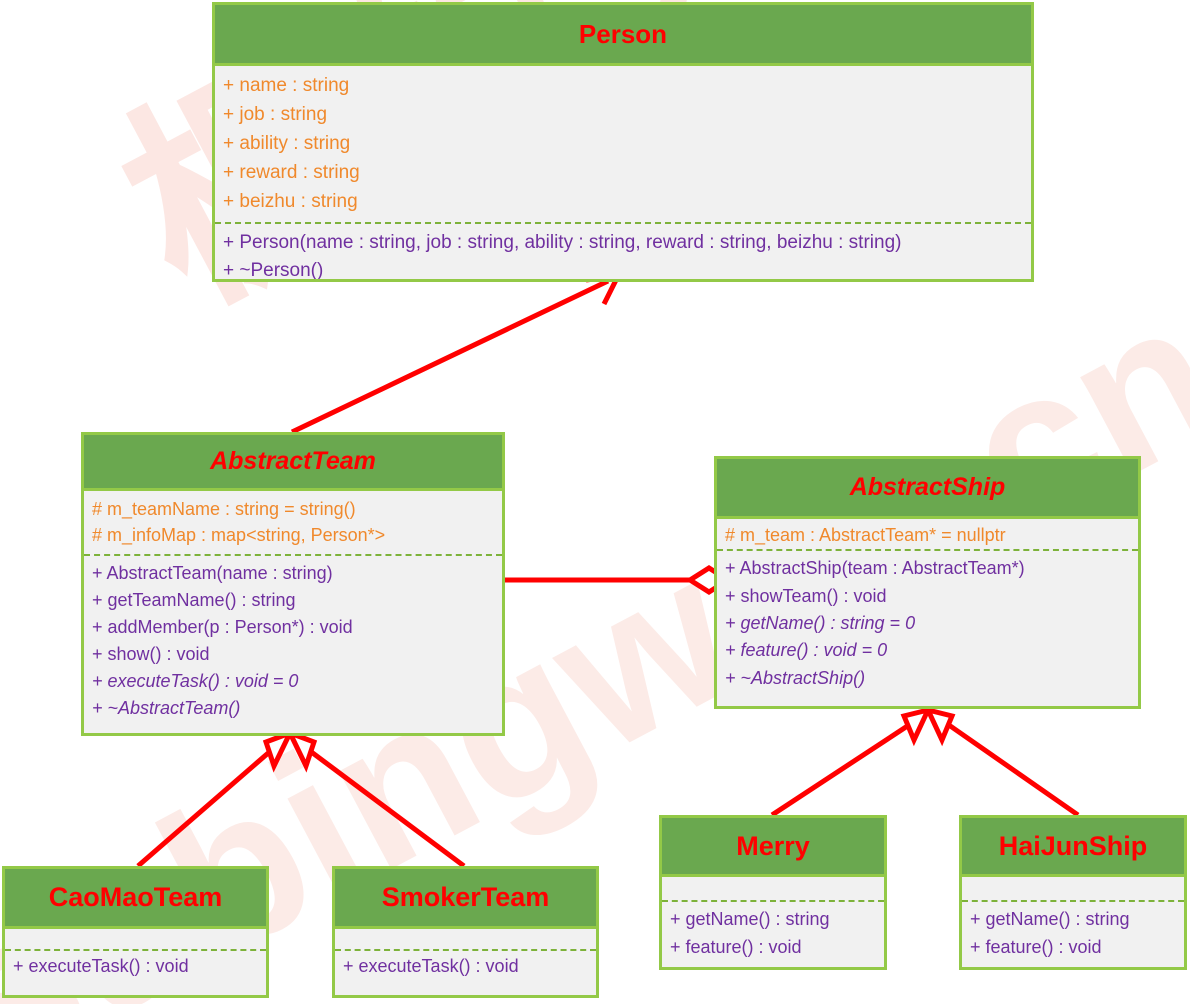  What do you see at coordinates (927, 489) in the screenshot?
I see `class-name-abstract-ship: AbstractShip` at bounding box center [927, 489].